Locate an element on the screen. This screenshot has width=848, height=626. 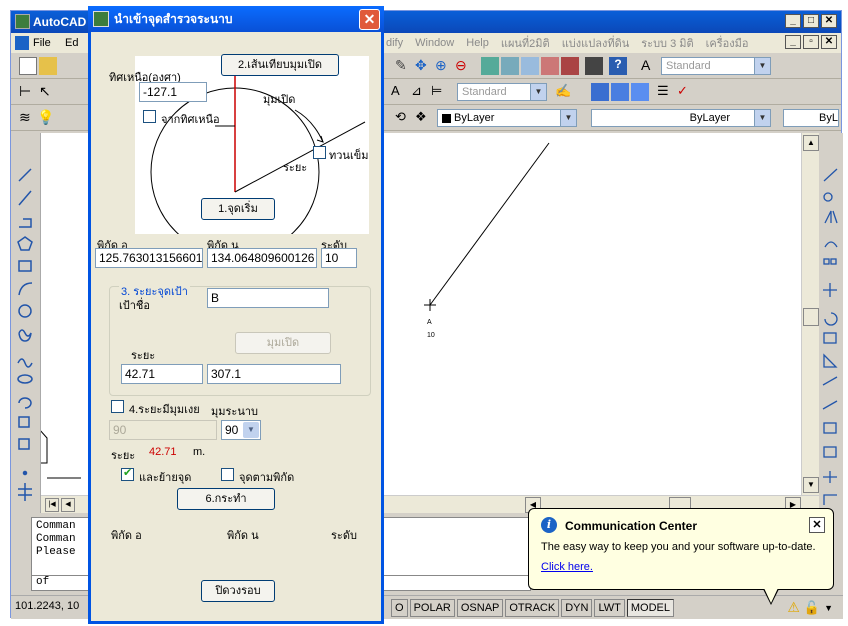
fillet-icon is located at coordinates (830, 499).